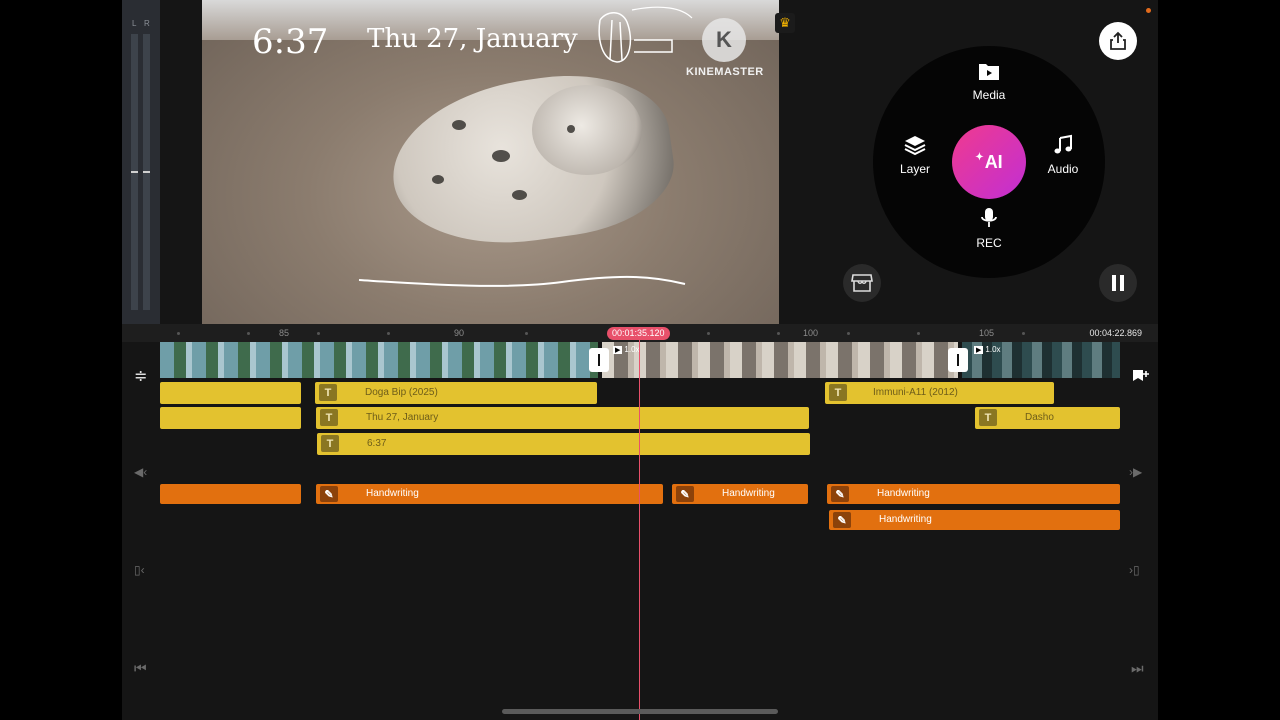  Describe the element at coordinates (459, 333) in the screenshot. I see `ruler-mark: 90` at that location.